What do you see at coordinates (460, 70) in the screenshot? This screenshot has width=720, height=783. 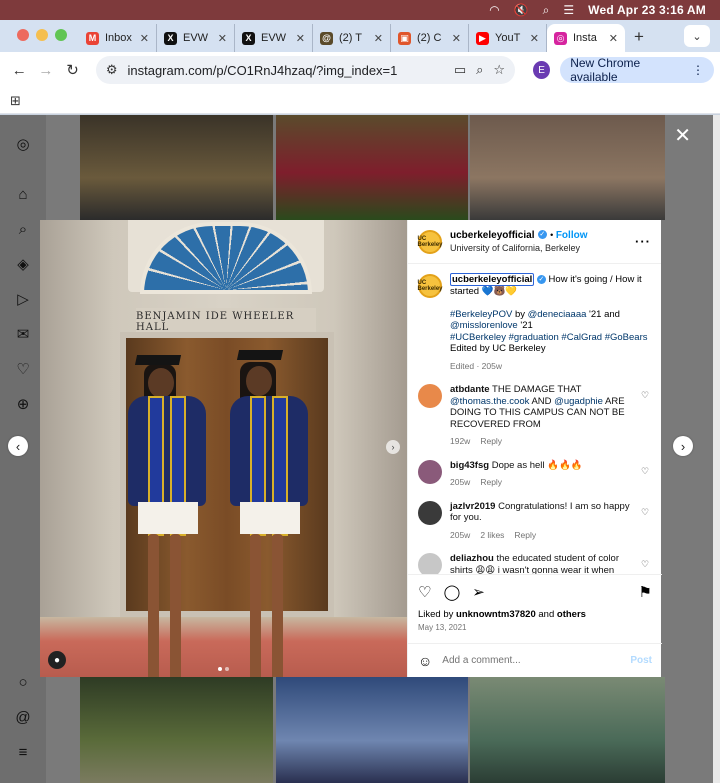 I see `cast-icon: ▭` at bounding box center [460, 70].